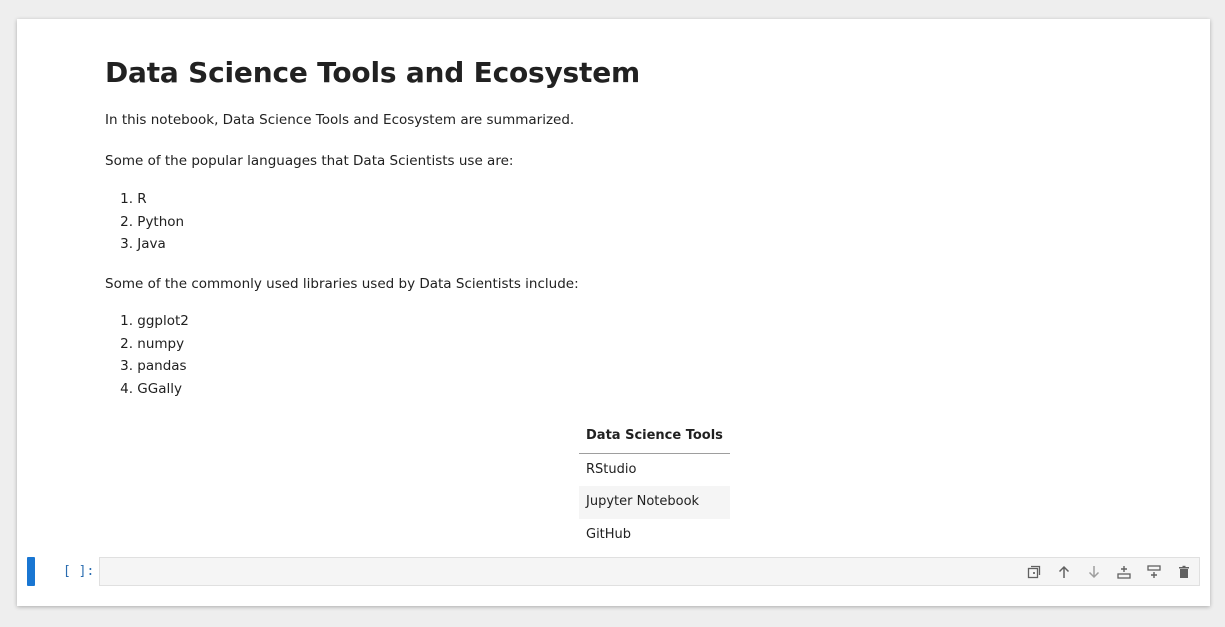 Image resolution: width=1225 pixels, height=627 pixels. I want to click on table-row: RStudio, so click(611, 469).